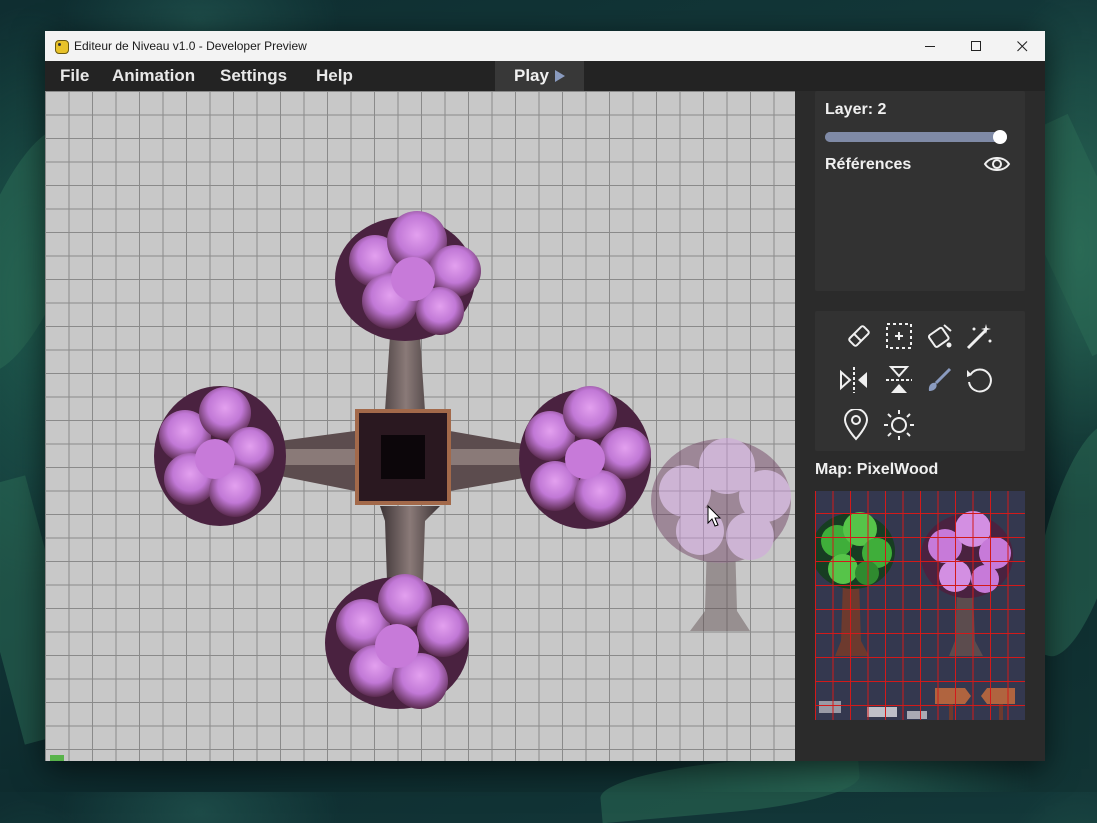 The width and height of the screenshot is (1097, 823). I want to click on layer-panel: Layer: 2 Références, so click(920, 191).